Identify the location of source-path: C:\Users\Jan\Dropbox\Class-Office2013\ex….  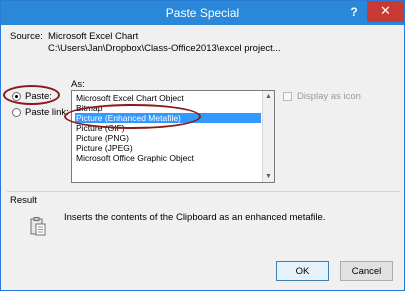
(164, 48).